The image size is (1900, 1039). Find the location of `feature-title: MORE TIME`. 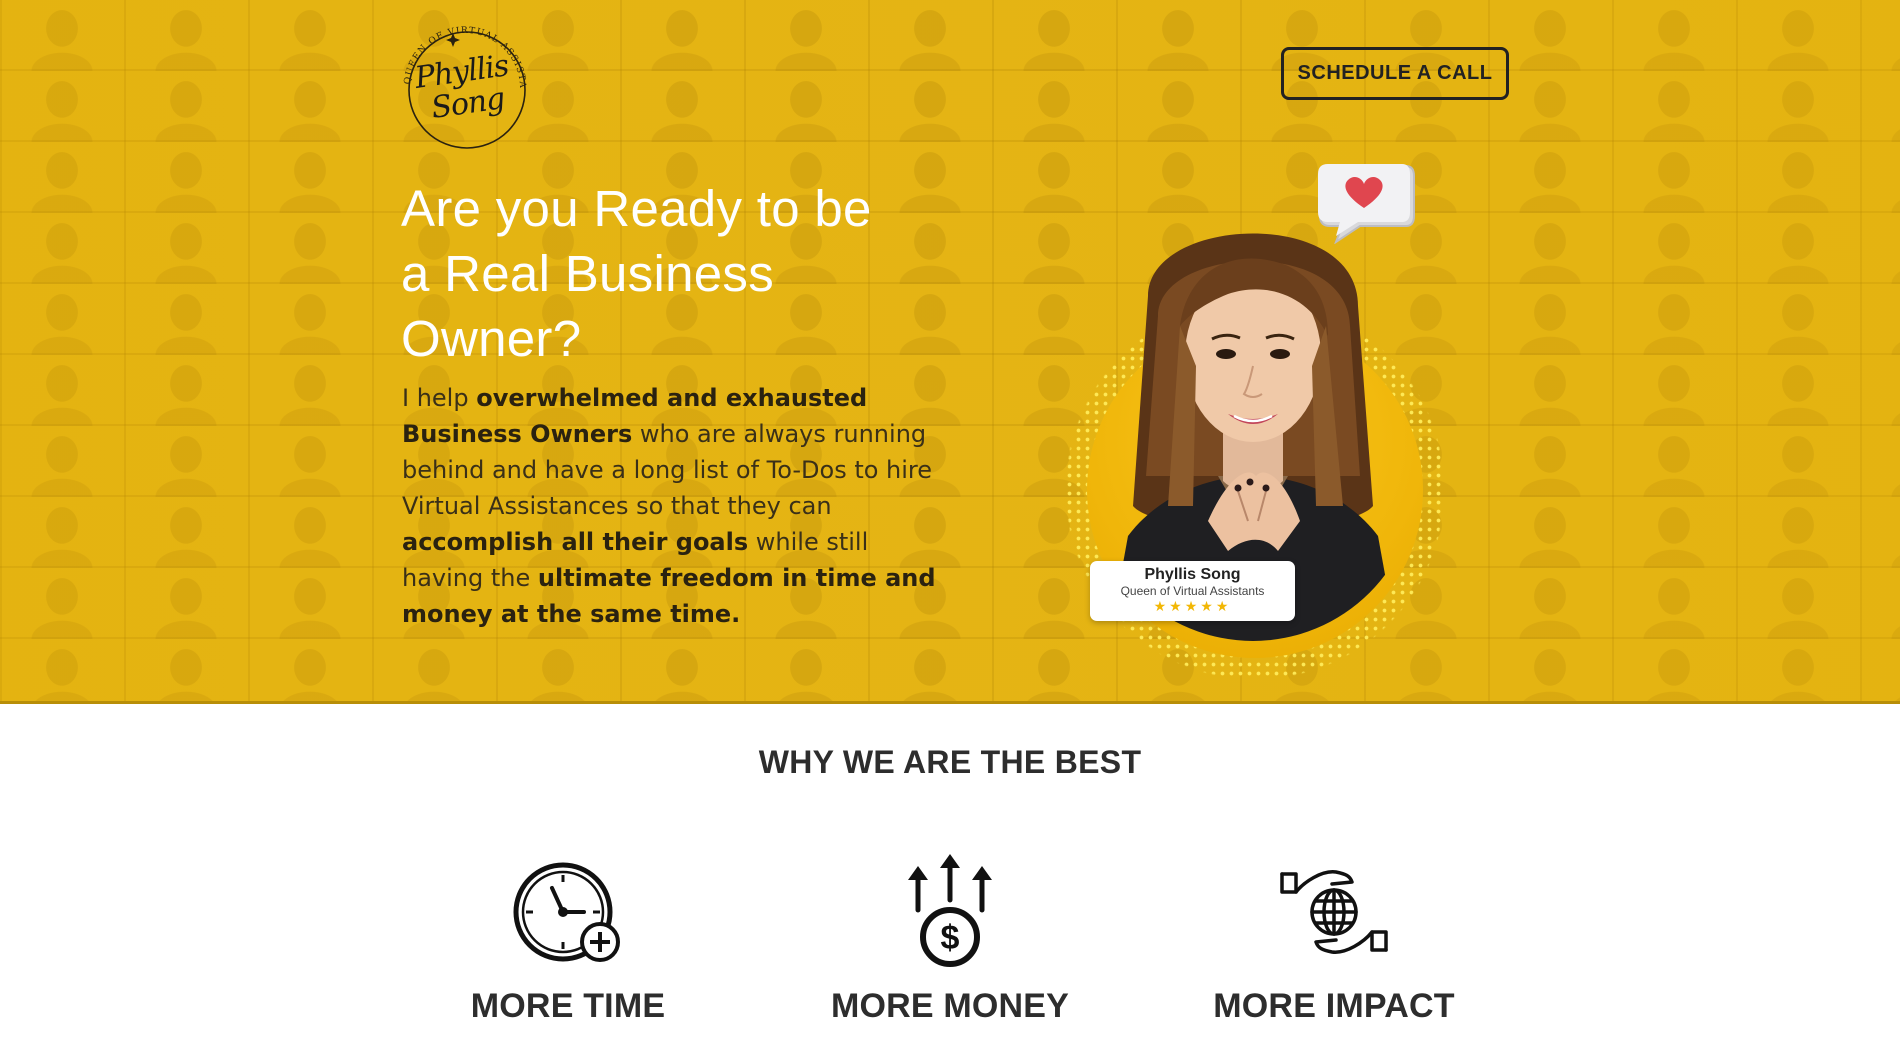

feature-title: MORE TIME is located at coordinates (568, 1006).